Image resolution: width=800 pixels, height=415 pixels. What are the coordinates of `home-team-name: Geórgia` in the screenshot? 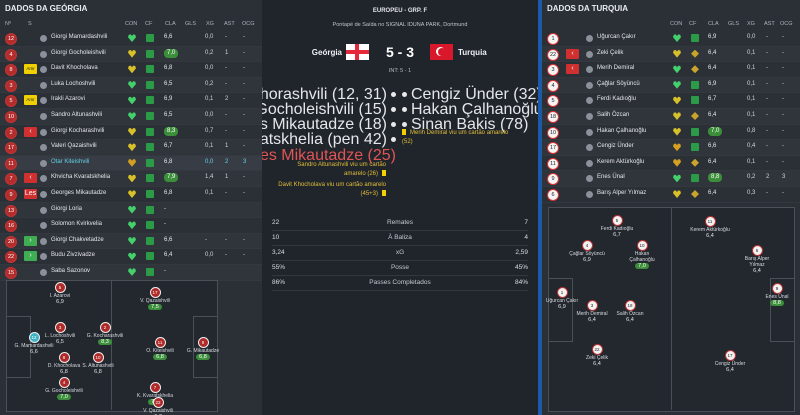 It's located at (312, 52).